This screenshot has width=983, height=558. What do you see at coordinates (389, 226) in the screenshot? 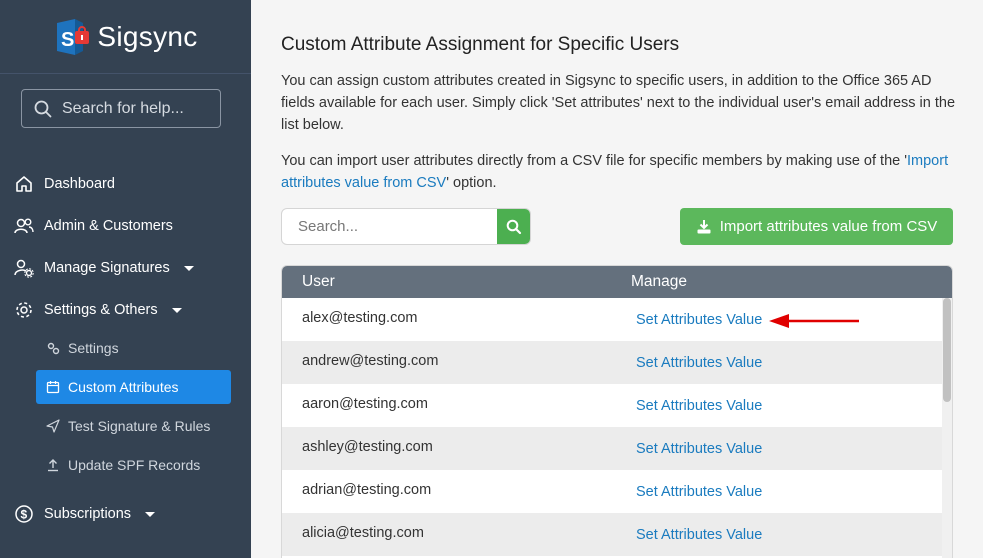
I see `user-search-input` at bounding box center [389, 226].